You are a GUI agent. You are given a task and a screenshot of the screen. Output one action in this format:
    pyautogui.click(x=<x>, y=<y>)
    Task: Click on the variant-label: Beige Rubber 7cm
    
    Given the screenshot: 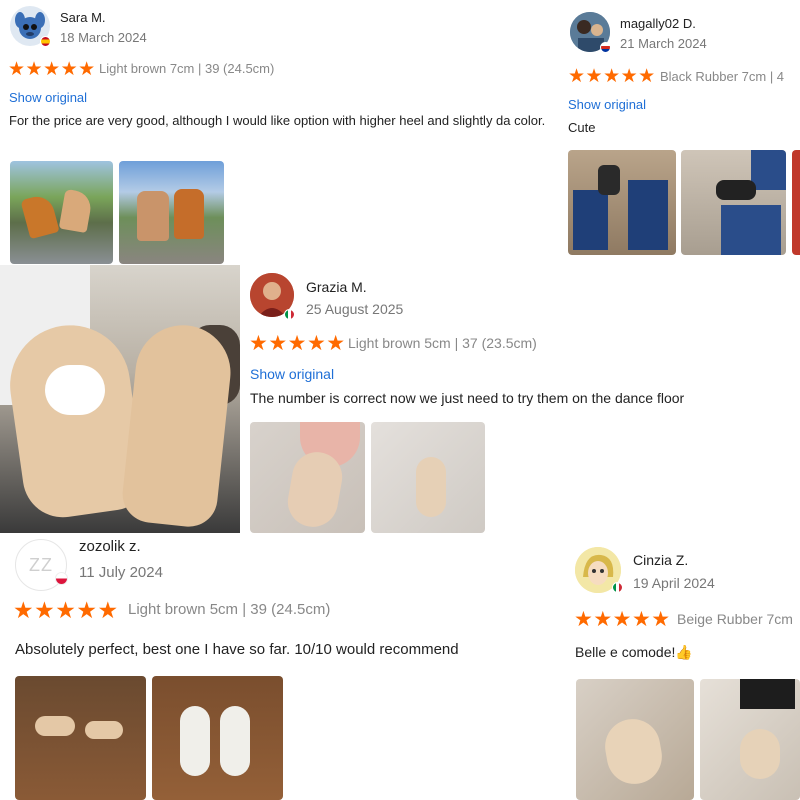 What is the action you would take?
    pyautogui.click(x=735, y=619)
    